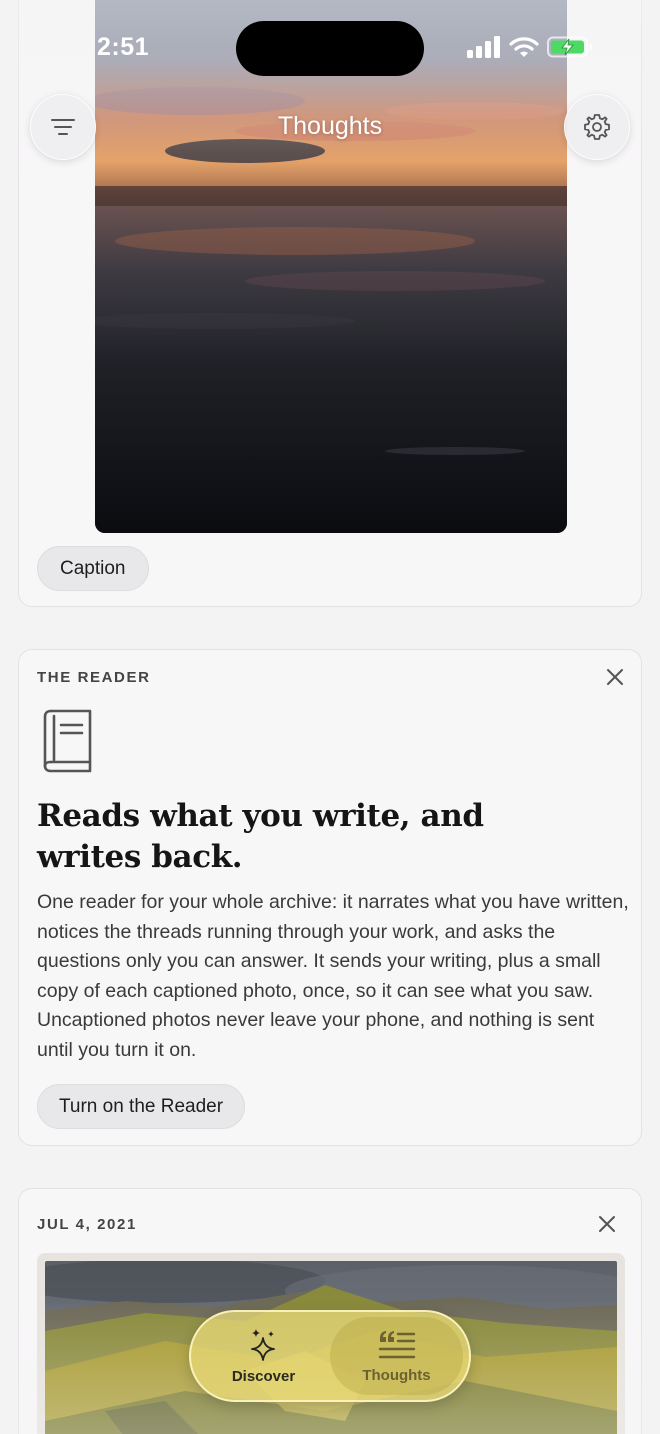 The height and width of the screenshot is (1434, 660). Describe the element at coordinates (330, 48) in the screenshot. I see `dynamic-island` at that location.